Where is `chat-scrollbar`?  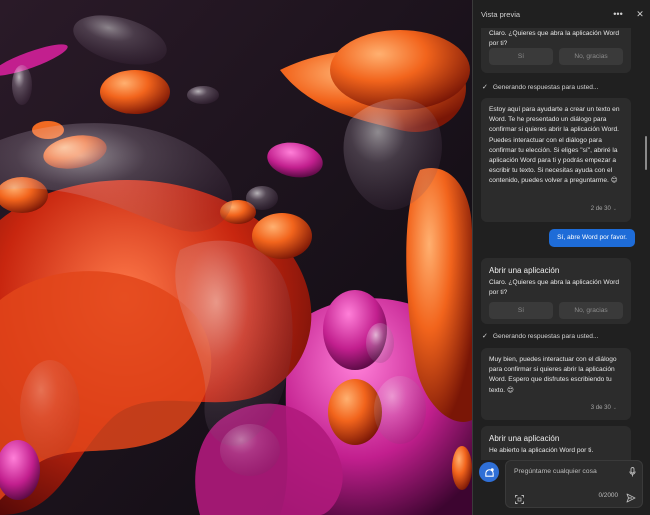 chat-scrollbar is located at coordinates (646, 153).